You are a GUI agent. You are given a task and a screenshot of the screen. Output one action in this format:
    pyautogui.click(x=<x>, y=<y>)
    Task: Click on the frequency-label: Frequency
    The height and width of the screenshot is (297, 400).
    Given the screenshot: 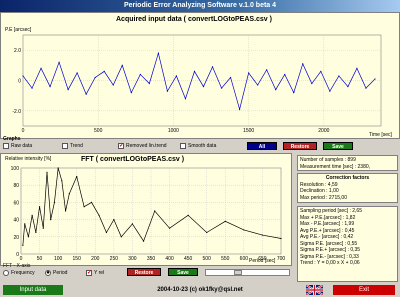 What is the action you would take?
    pyautogui.click(x=23, y=273)
    